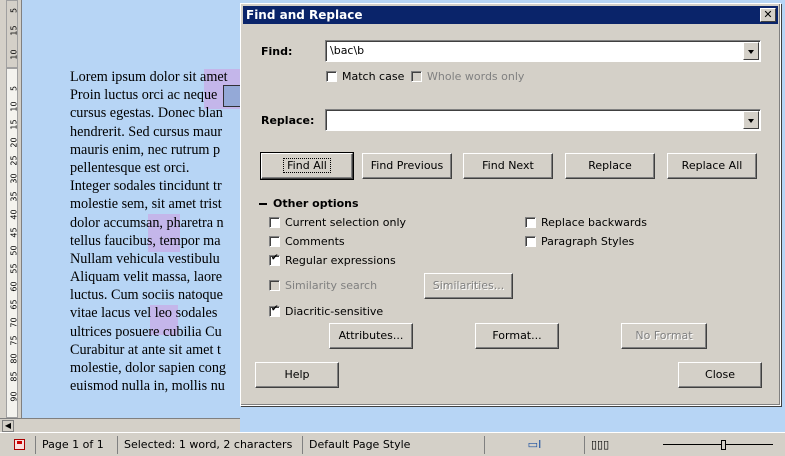 Image resolution: width=785 pixels, height=456 pixels. Describe the element at coordinates (14, 142) in the screenshot. I see `ruler-mark: 20` at that location.